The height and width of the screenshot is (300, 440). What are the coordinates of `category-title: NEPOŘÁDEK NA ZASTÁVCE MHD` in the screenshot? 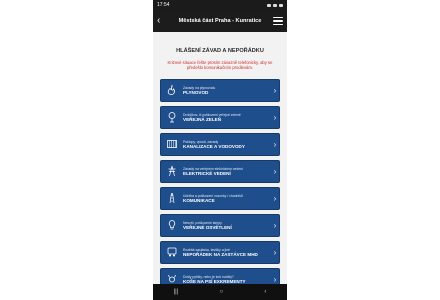 It's located at (220, 254).